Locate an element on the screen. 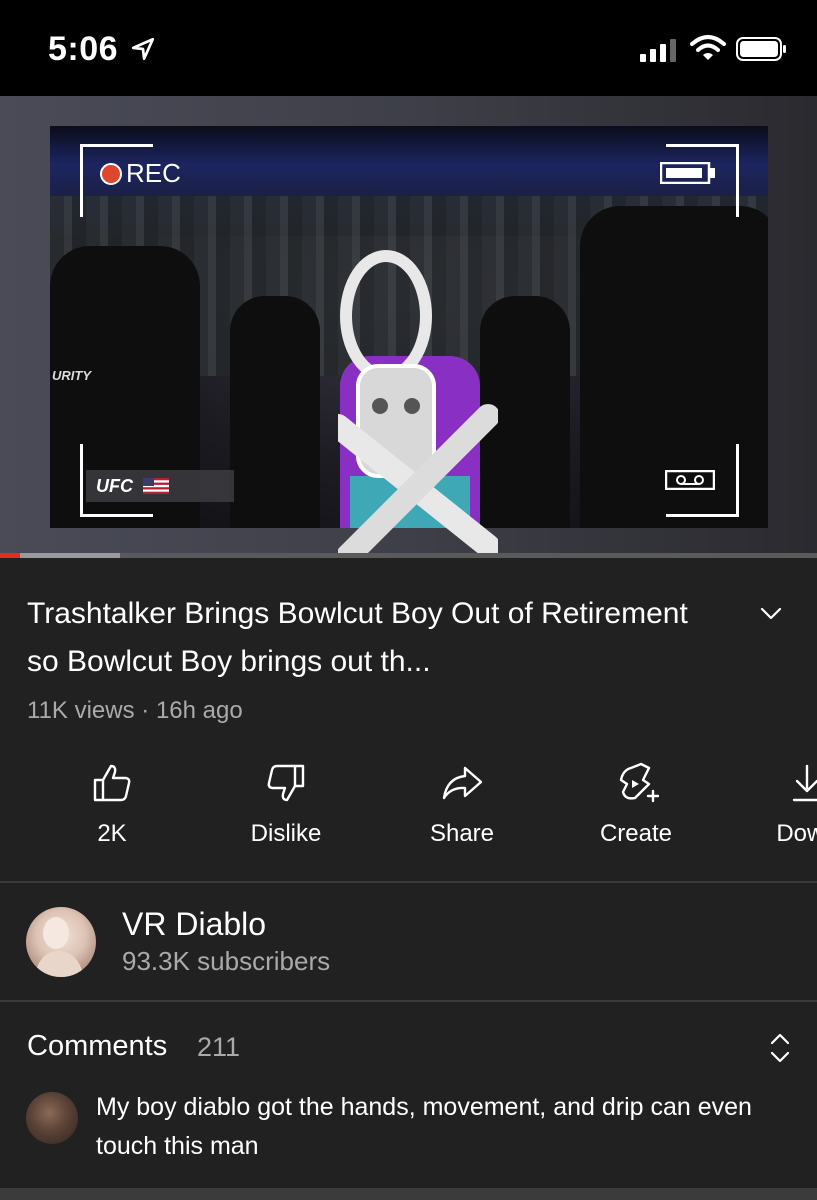 The image size is (817, 1200). rec-dot-icon is located at coordinates (111, 173).